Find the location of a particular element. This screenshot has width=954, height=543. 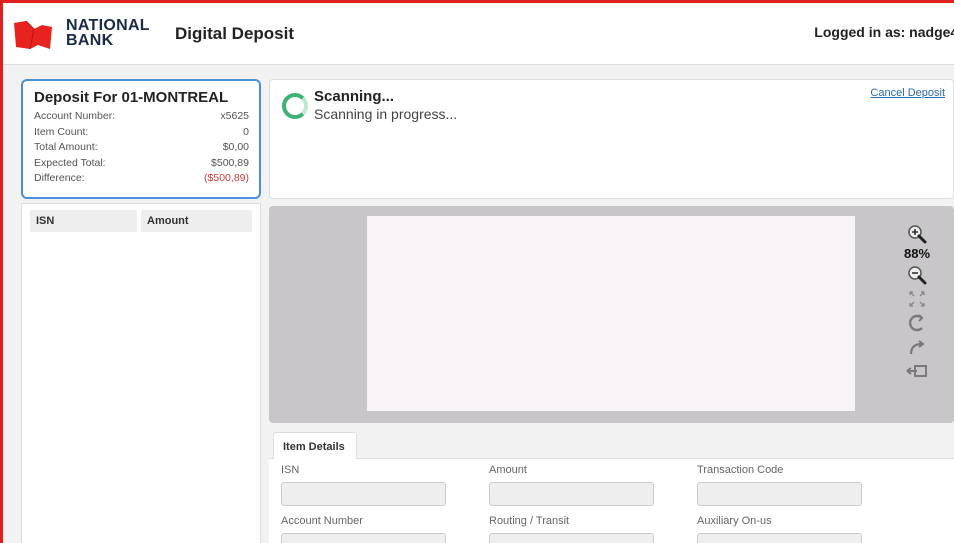

loading-spinner-icon is located at coordinates (295, 106).